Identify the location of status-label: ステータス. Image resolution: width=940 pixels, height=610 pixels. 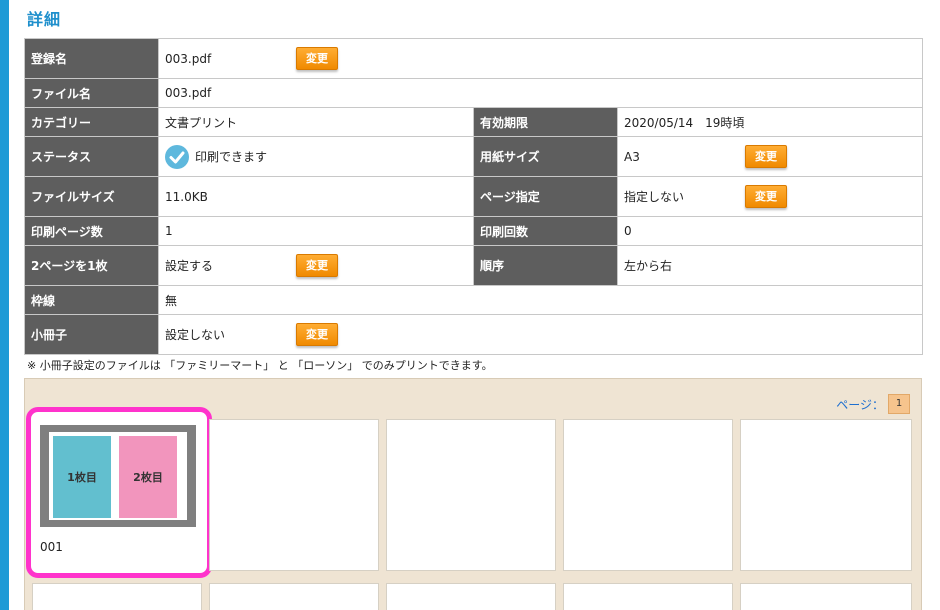
(91, 156).